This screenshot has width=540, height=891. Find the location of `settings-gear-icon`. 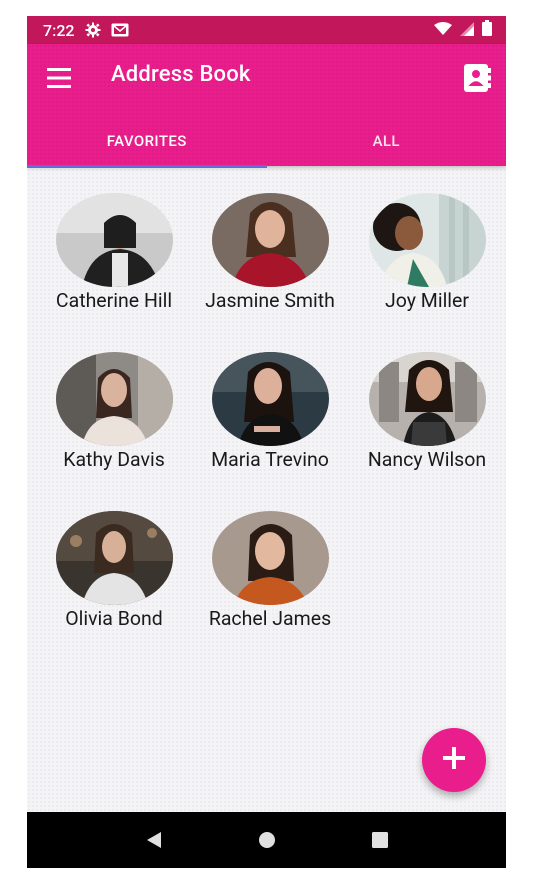

settings-gear-icon is located at coordinates (93, 30).